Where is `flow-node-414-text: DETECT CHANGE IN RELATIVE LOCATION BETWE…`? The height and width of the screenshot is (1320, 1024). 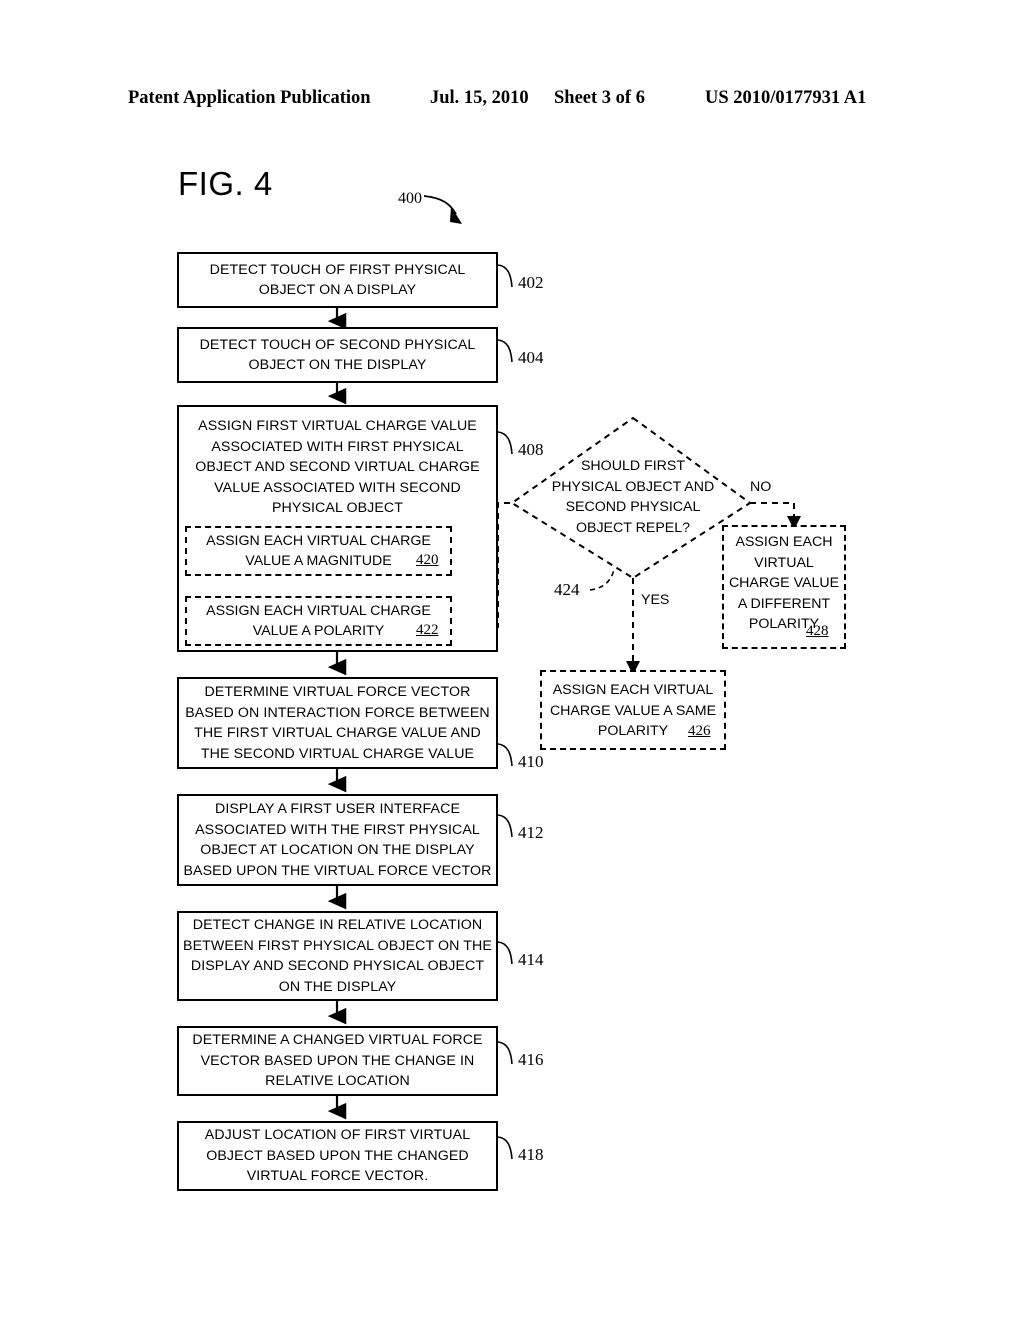
flow-node-414-text: DETECT CHANGE IN RELATIVE LOCATION BETWE… is located at coordinates (337, 956).